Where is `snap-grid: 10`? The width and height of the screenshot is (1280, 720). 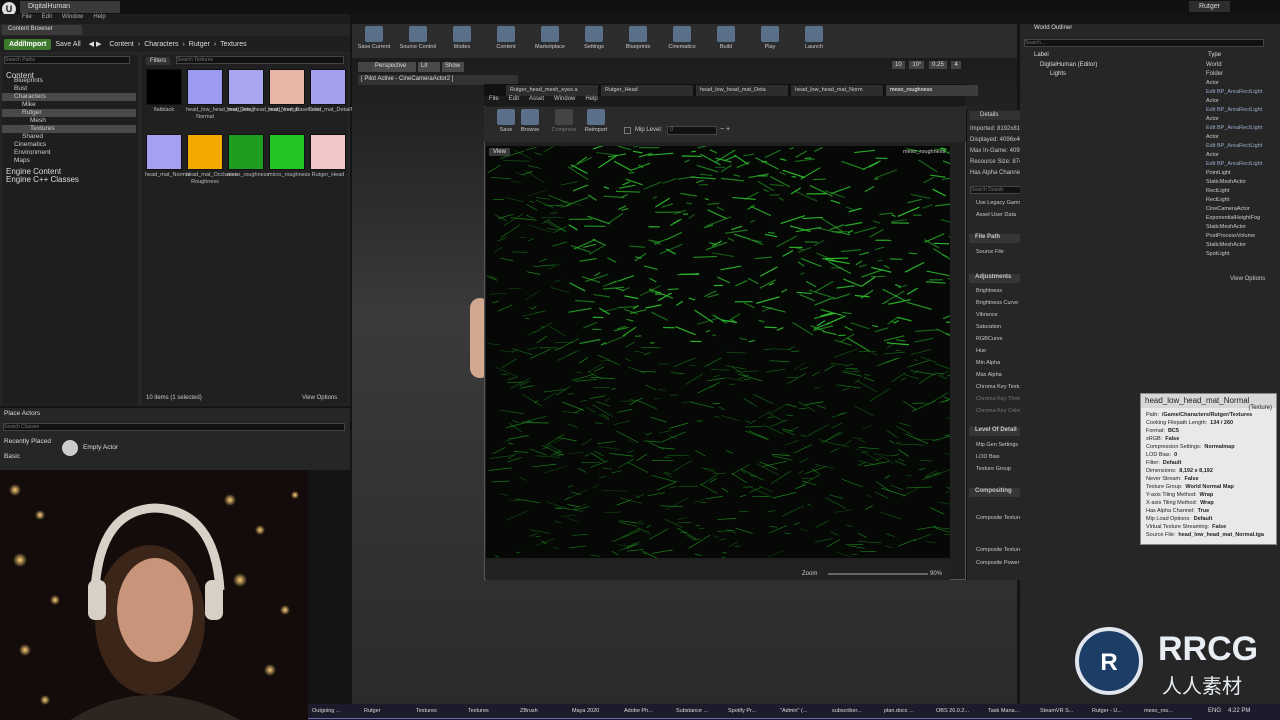
snap-grid: 10 is located at coordinates (898, 65).